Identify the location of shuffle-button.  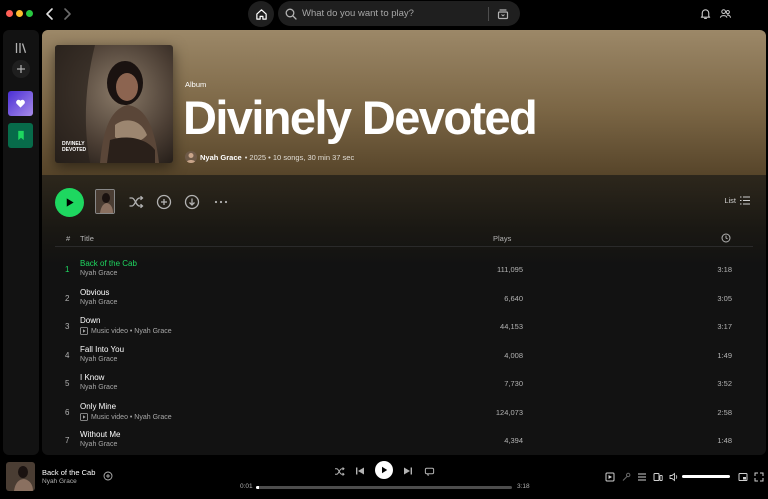
(135, 201).